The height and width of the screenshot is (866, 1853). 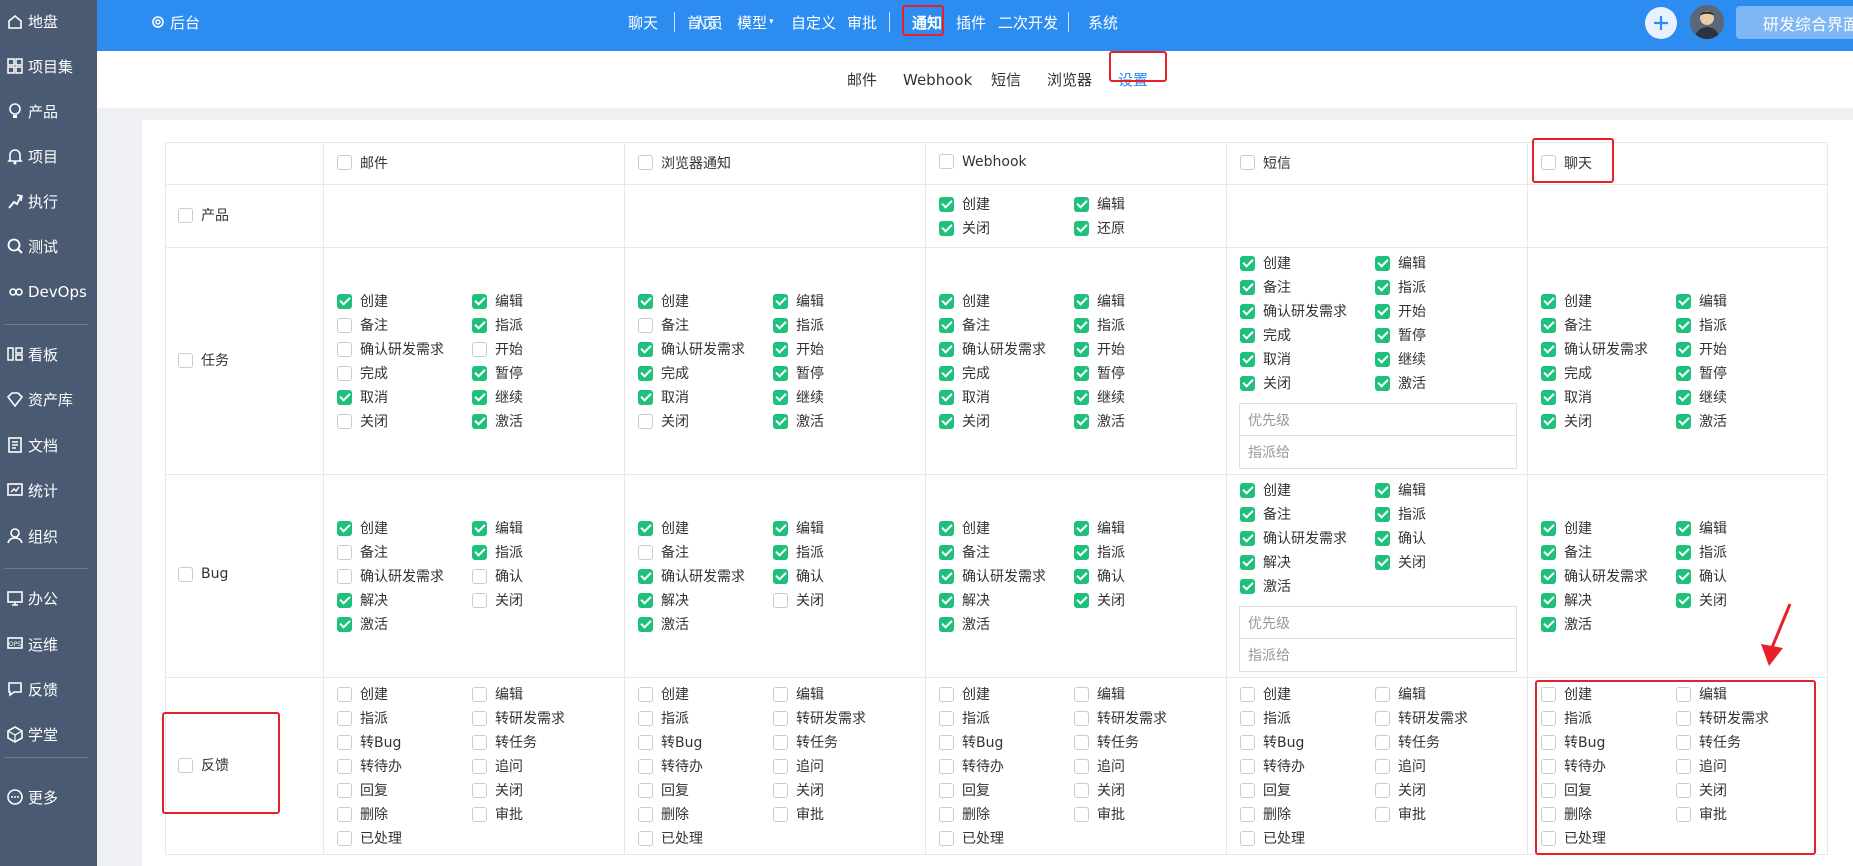 I want to click on priority-select: 优先级, so click(x=1378, y=419).